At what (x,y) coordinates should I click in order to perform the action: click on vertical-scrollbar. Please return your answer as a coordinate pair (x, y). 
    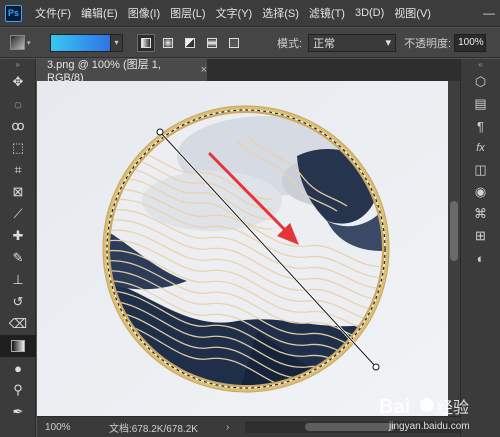
    Looking at the image, I should click on (454, 248).